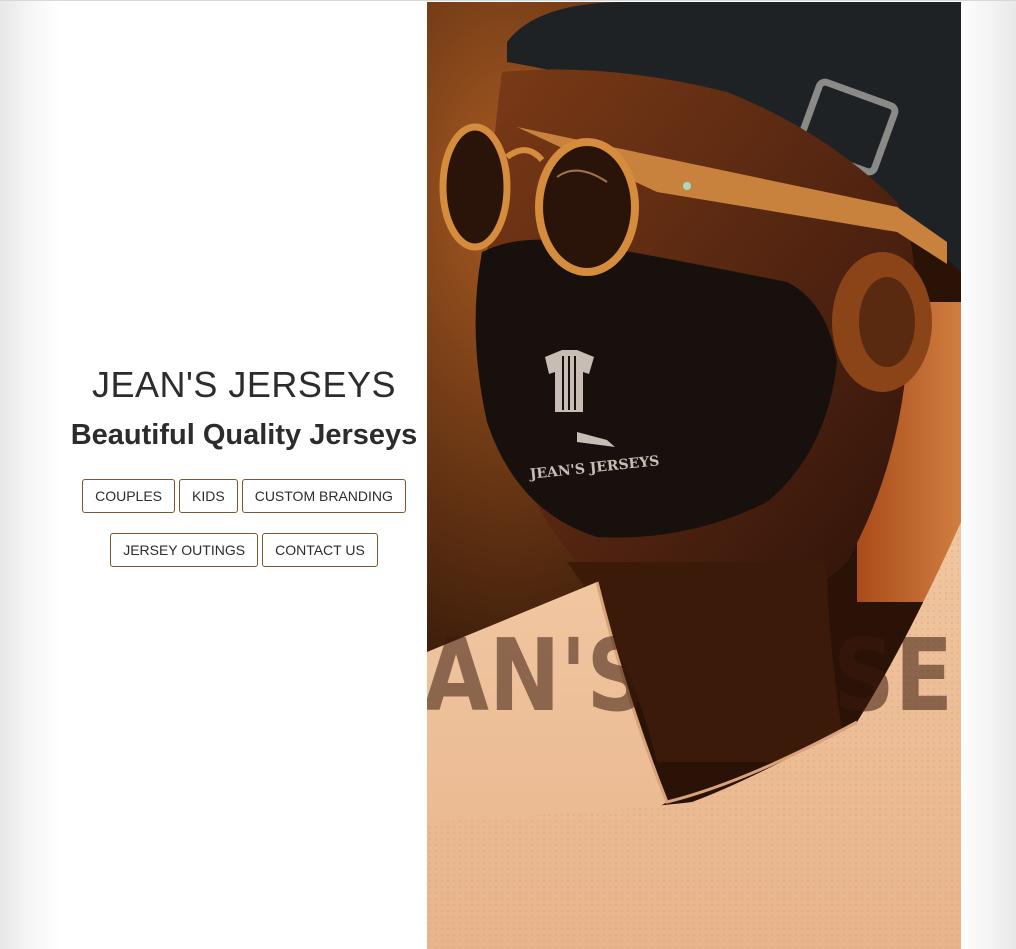 Image resolution: width=1016 pixels, height=949 pixels. Describe the element at coordinates (244, 384) in the screenshot. I see `site-title: JEAN'S JERSEYS` at that location.